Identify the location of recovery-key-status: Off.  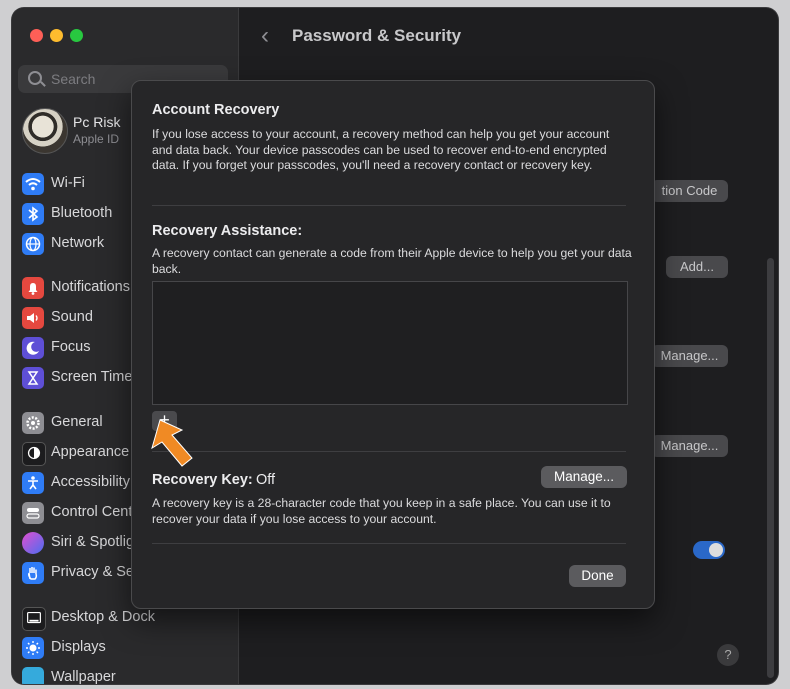
(266, 480).